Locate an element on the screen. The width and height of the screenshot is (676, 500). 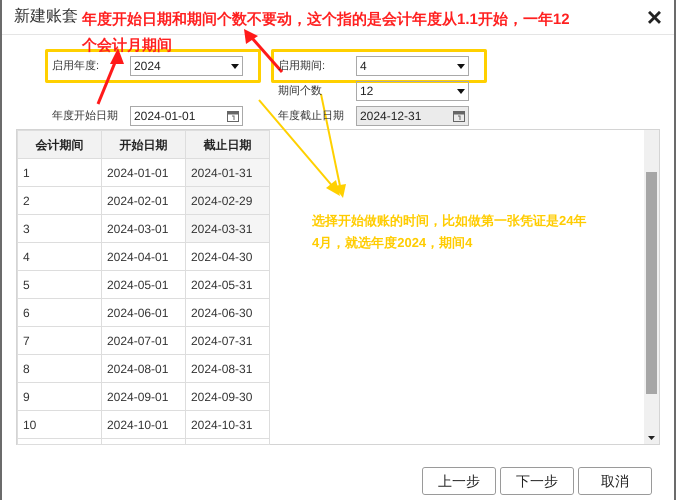
table-cell: 2024-04-30 is located at coordinates (228, 256).